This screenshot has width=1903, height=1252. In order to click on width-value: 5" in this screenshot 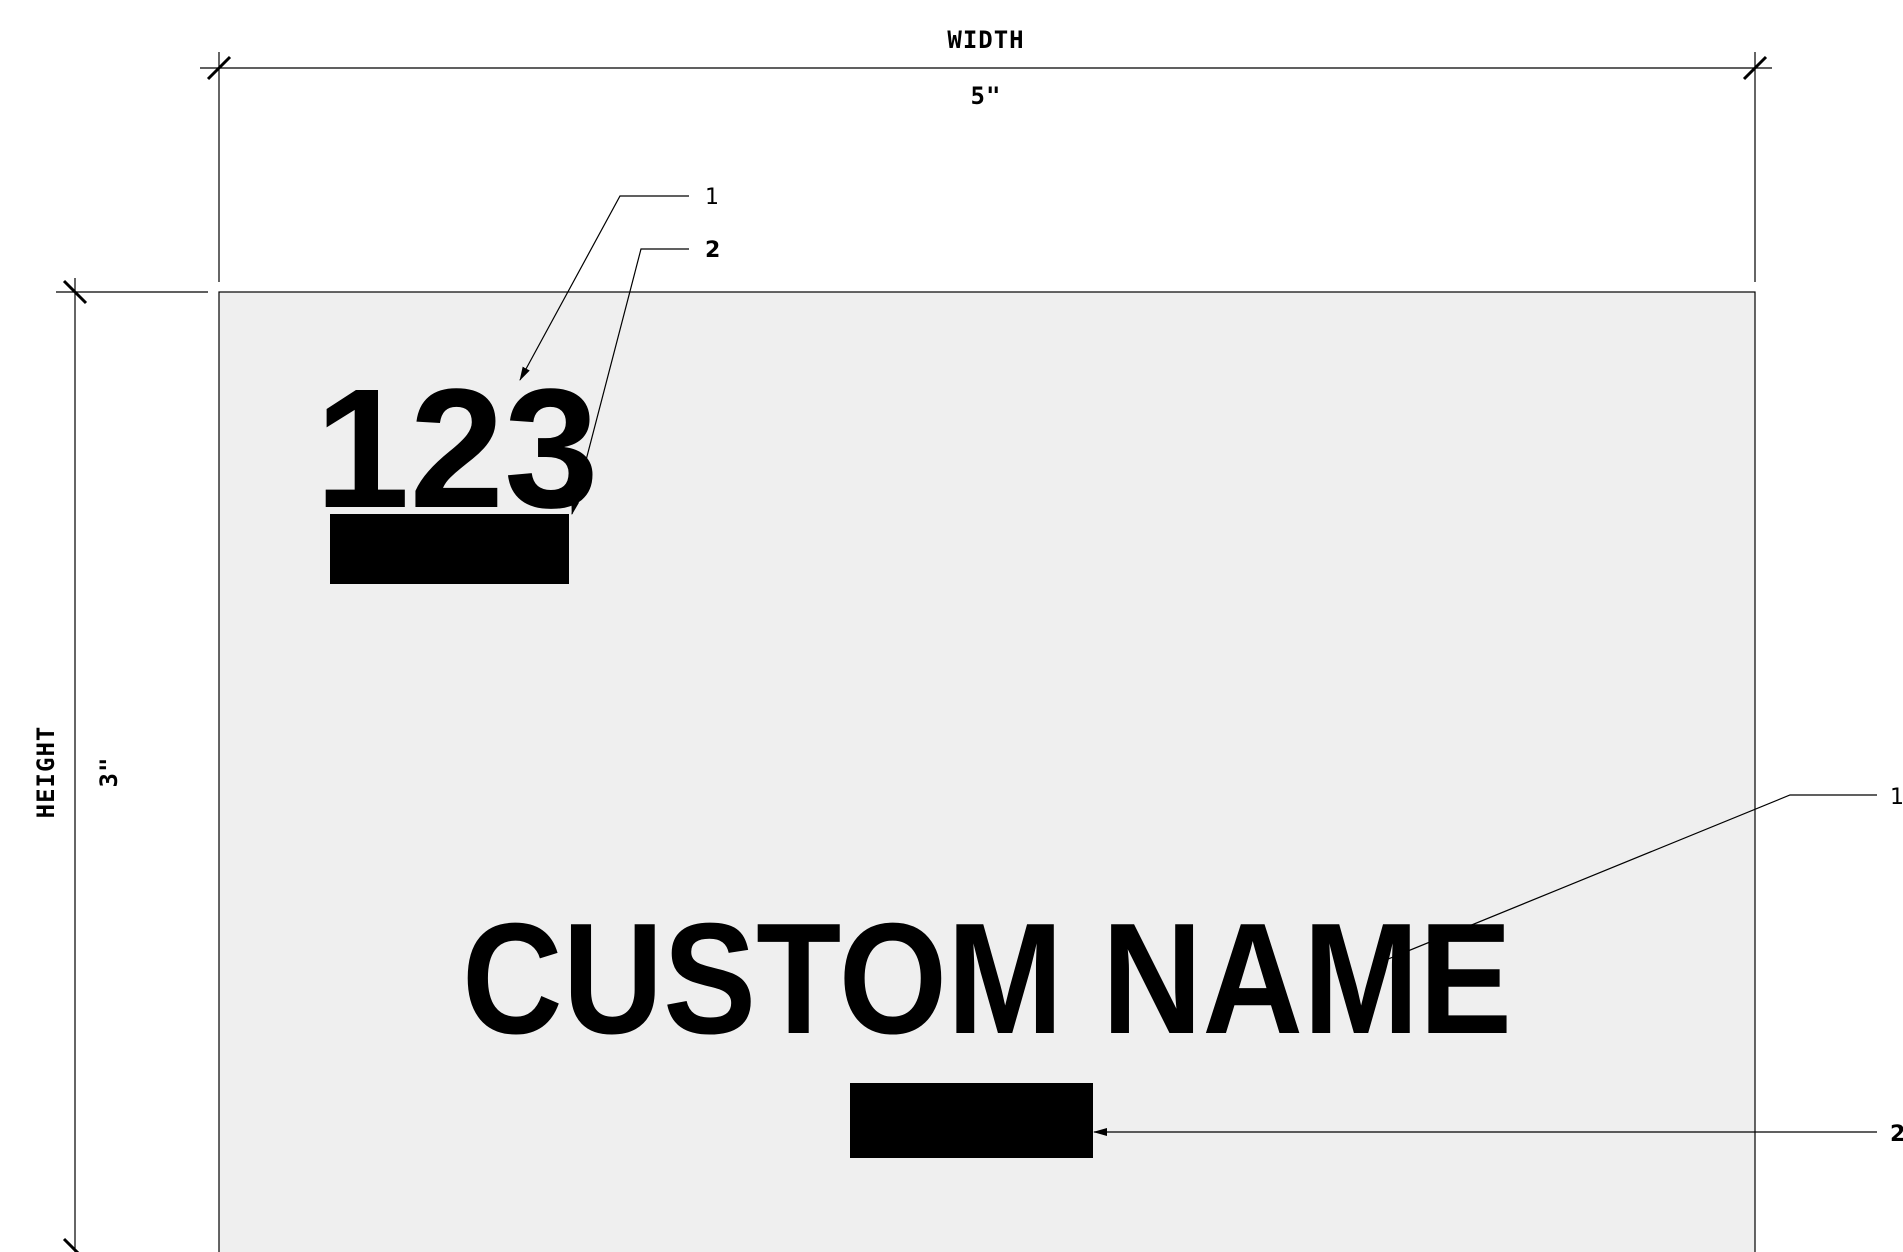, I will do `click(986, 96)`.